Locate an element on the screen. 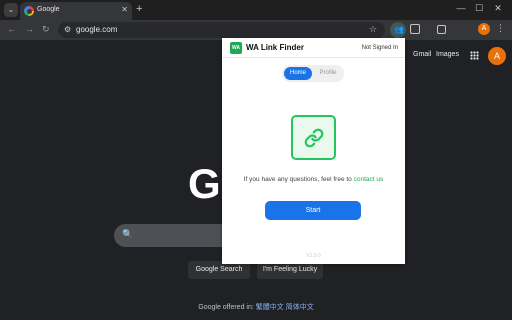  profile-button: A is located at coordinates (484, 29).